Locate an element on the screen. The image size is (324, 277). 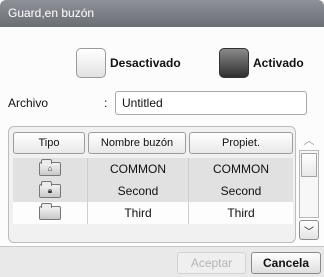
file-colon: : is located at coordinates (106, 103).